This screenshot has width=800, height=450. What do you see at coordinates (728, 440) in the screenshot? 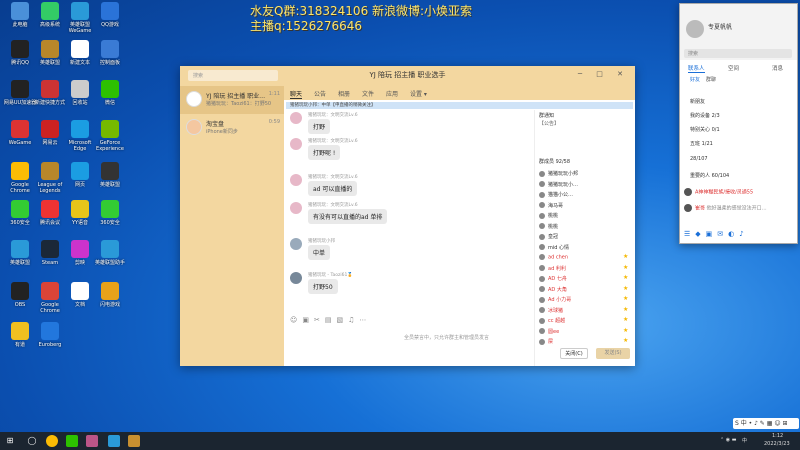
I see `tray-icons: ⌃ ◉ ▬` at bounding box center [728, 440].